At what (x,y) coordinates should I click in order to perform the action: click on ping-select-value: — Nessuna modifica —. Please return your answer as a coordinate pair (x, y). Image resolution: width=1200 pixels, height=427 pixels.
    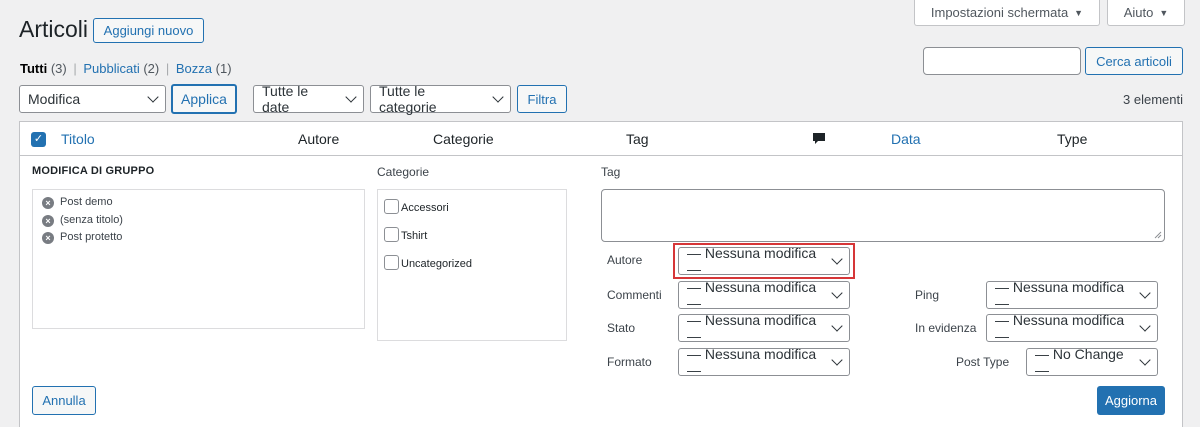
    Looking at the image, I should click on (1060, 295).